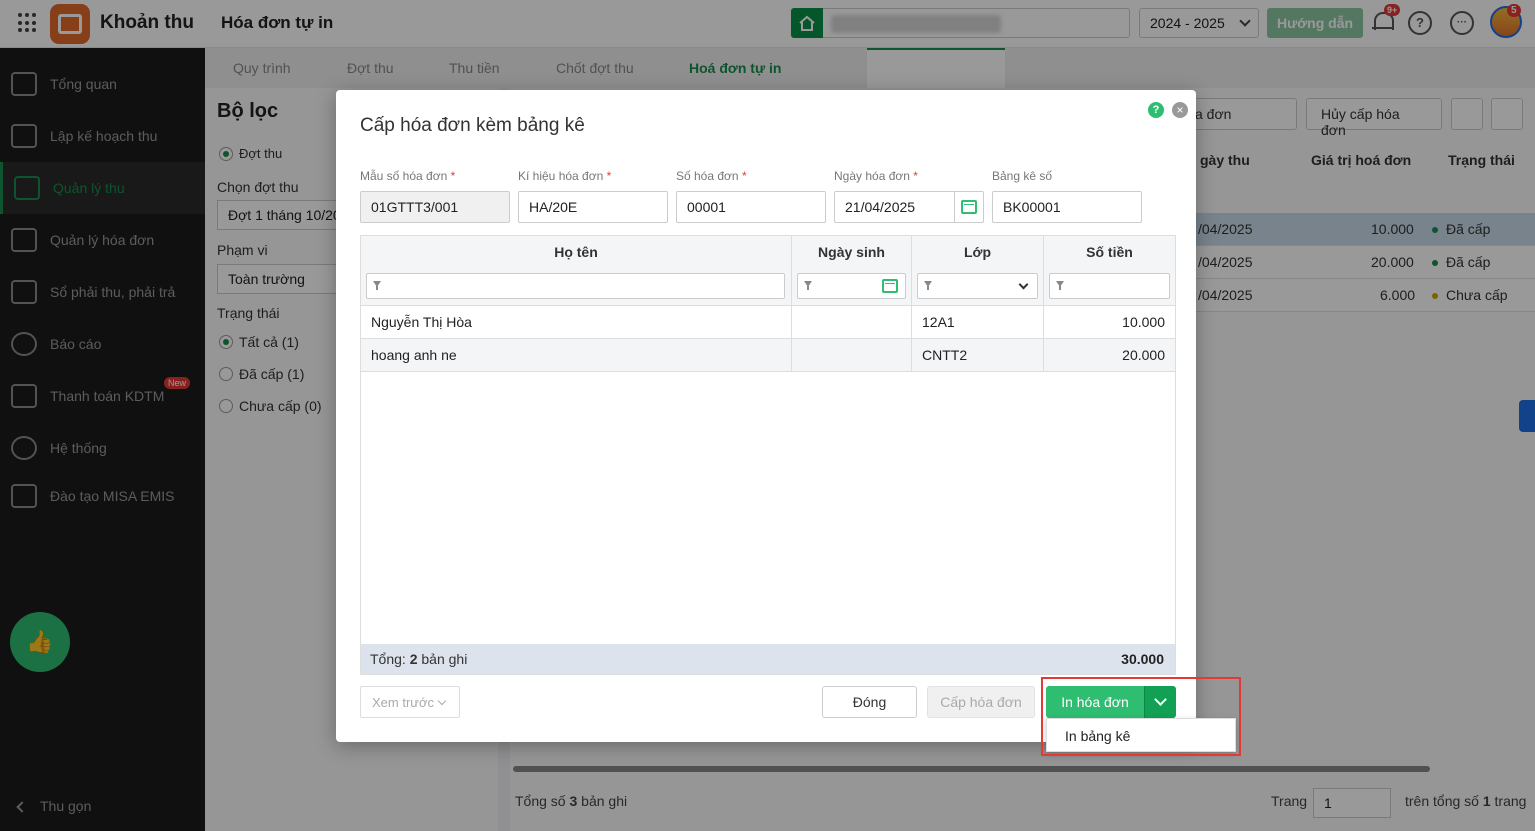 This screenshot has width=1535, height=831. Describe the element at coordinates (768, 322) in the screenshot. I see `table-row: Nguyễn Thị Hòa 12A1 10.000` at that location.